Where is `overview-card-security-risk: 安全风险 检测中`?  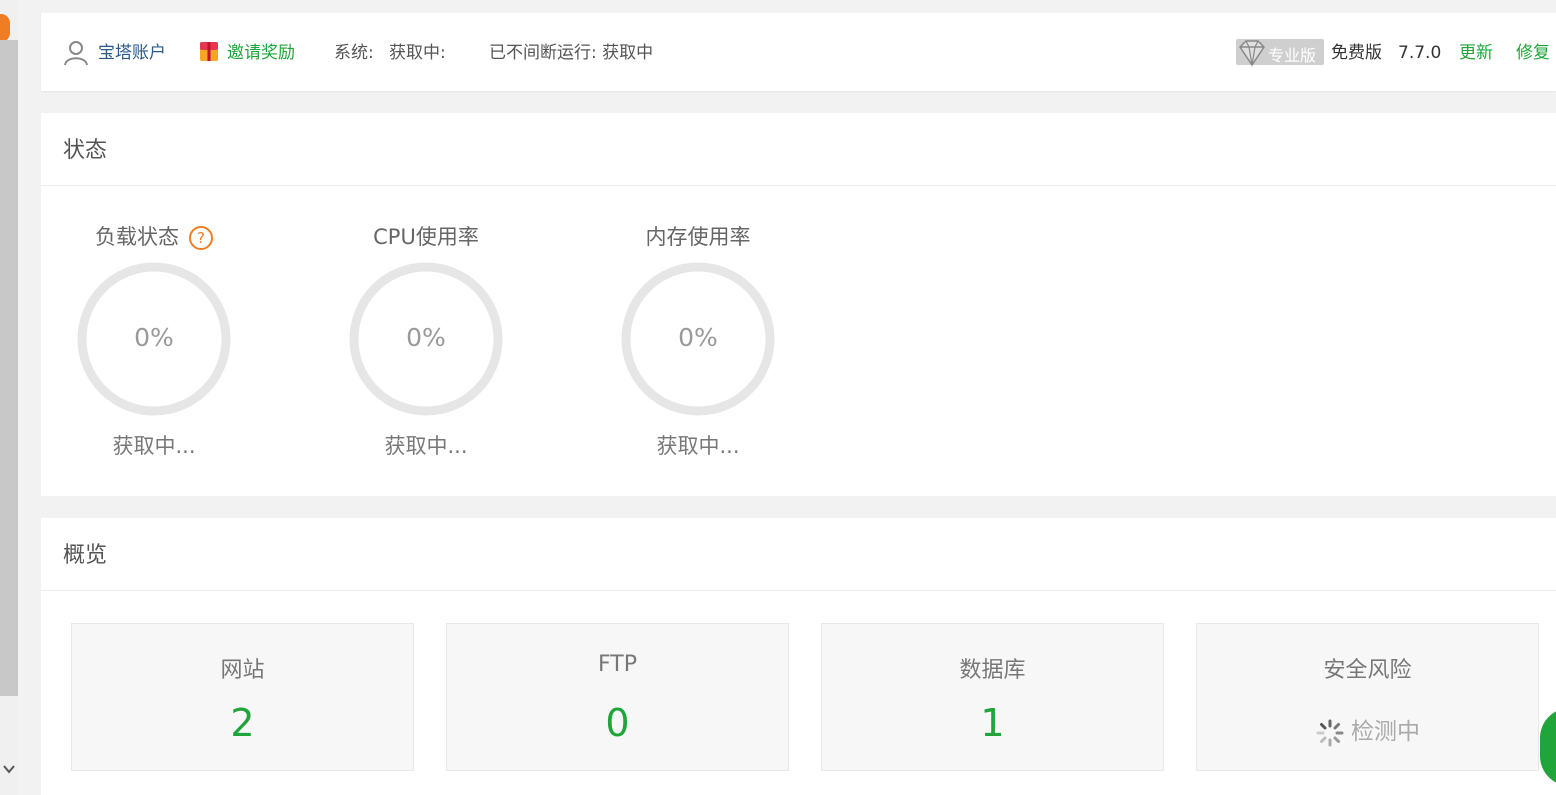 overview-card-security-risk: 安全风险 检测中 is located at coordinates (1367, 697).